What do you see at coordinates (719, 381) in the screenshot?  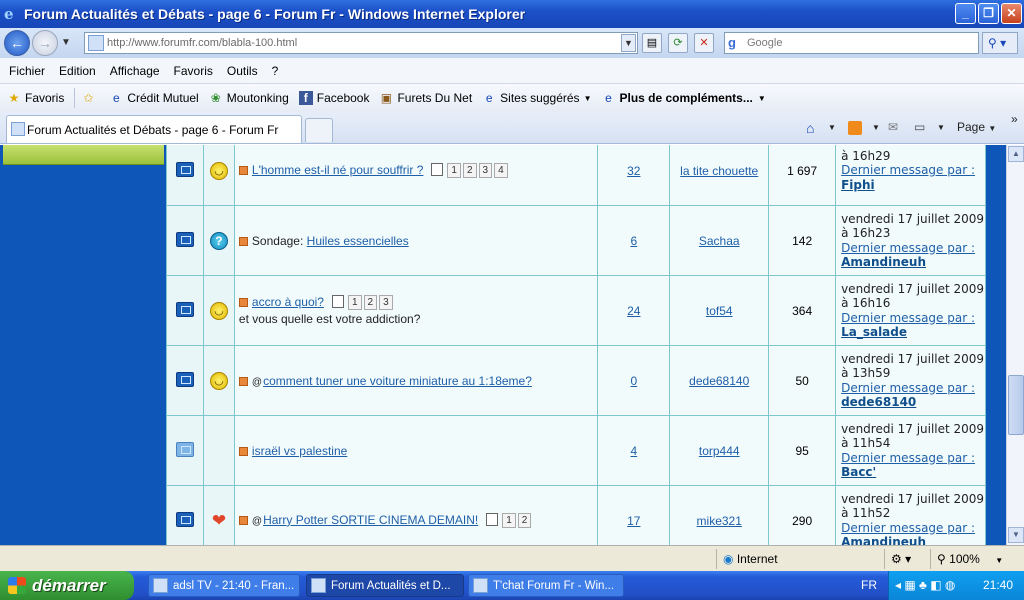 I see `author-link: dede68140` at bounding box center [719, 381].